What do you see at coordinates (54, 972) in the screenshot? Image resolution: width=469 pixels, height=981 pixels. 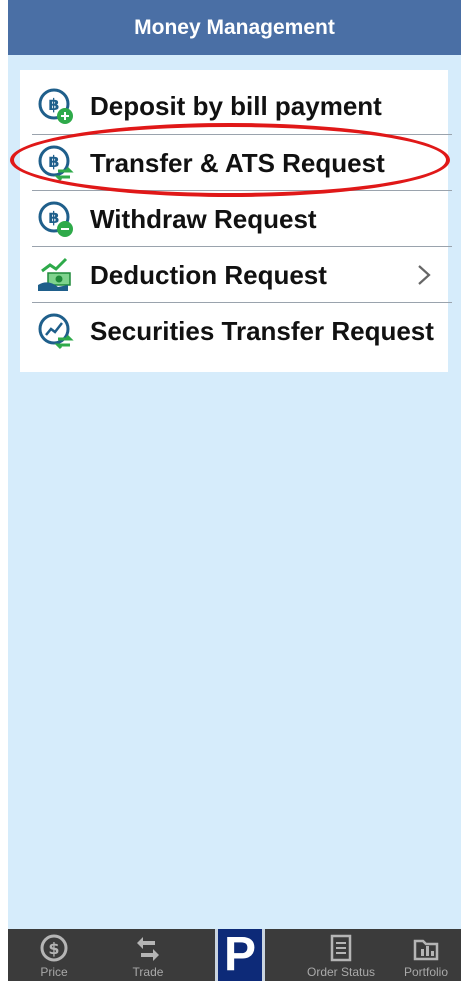 I see `tab-label: Price` at bounding box center [54, 972].